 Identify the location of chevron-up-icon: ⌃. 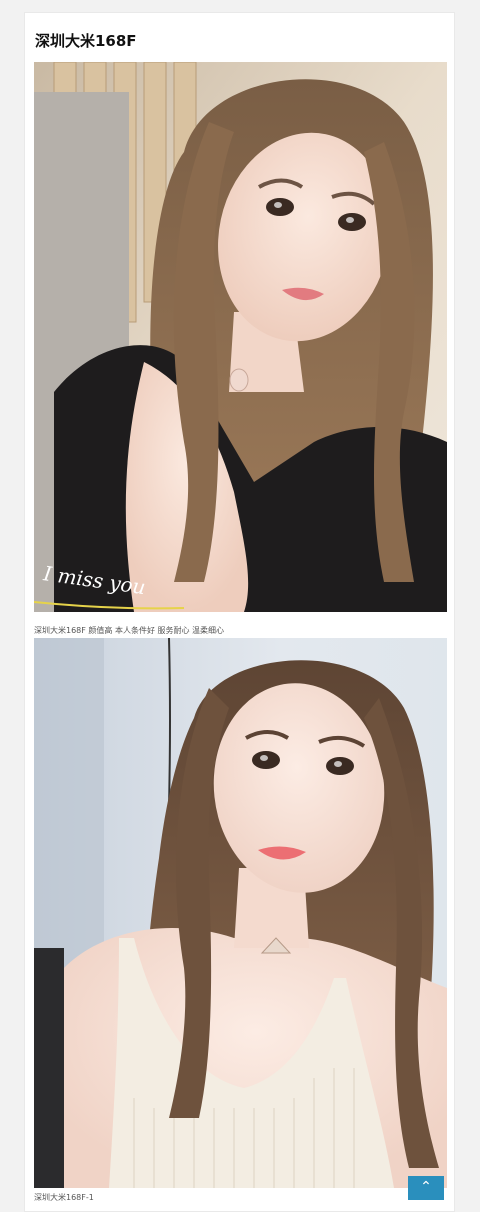
(426, 1187).